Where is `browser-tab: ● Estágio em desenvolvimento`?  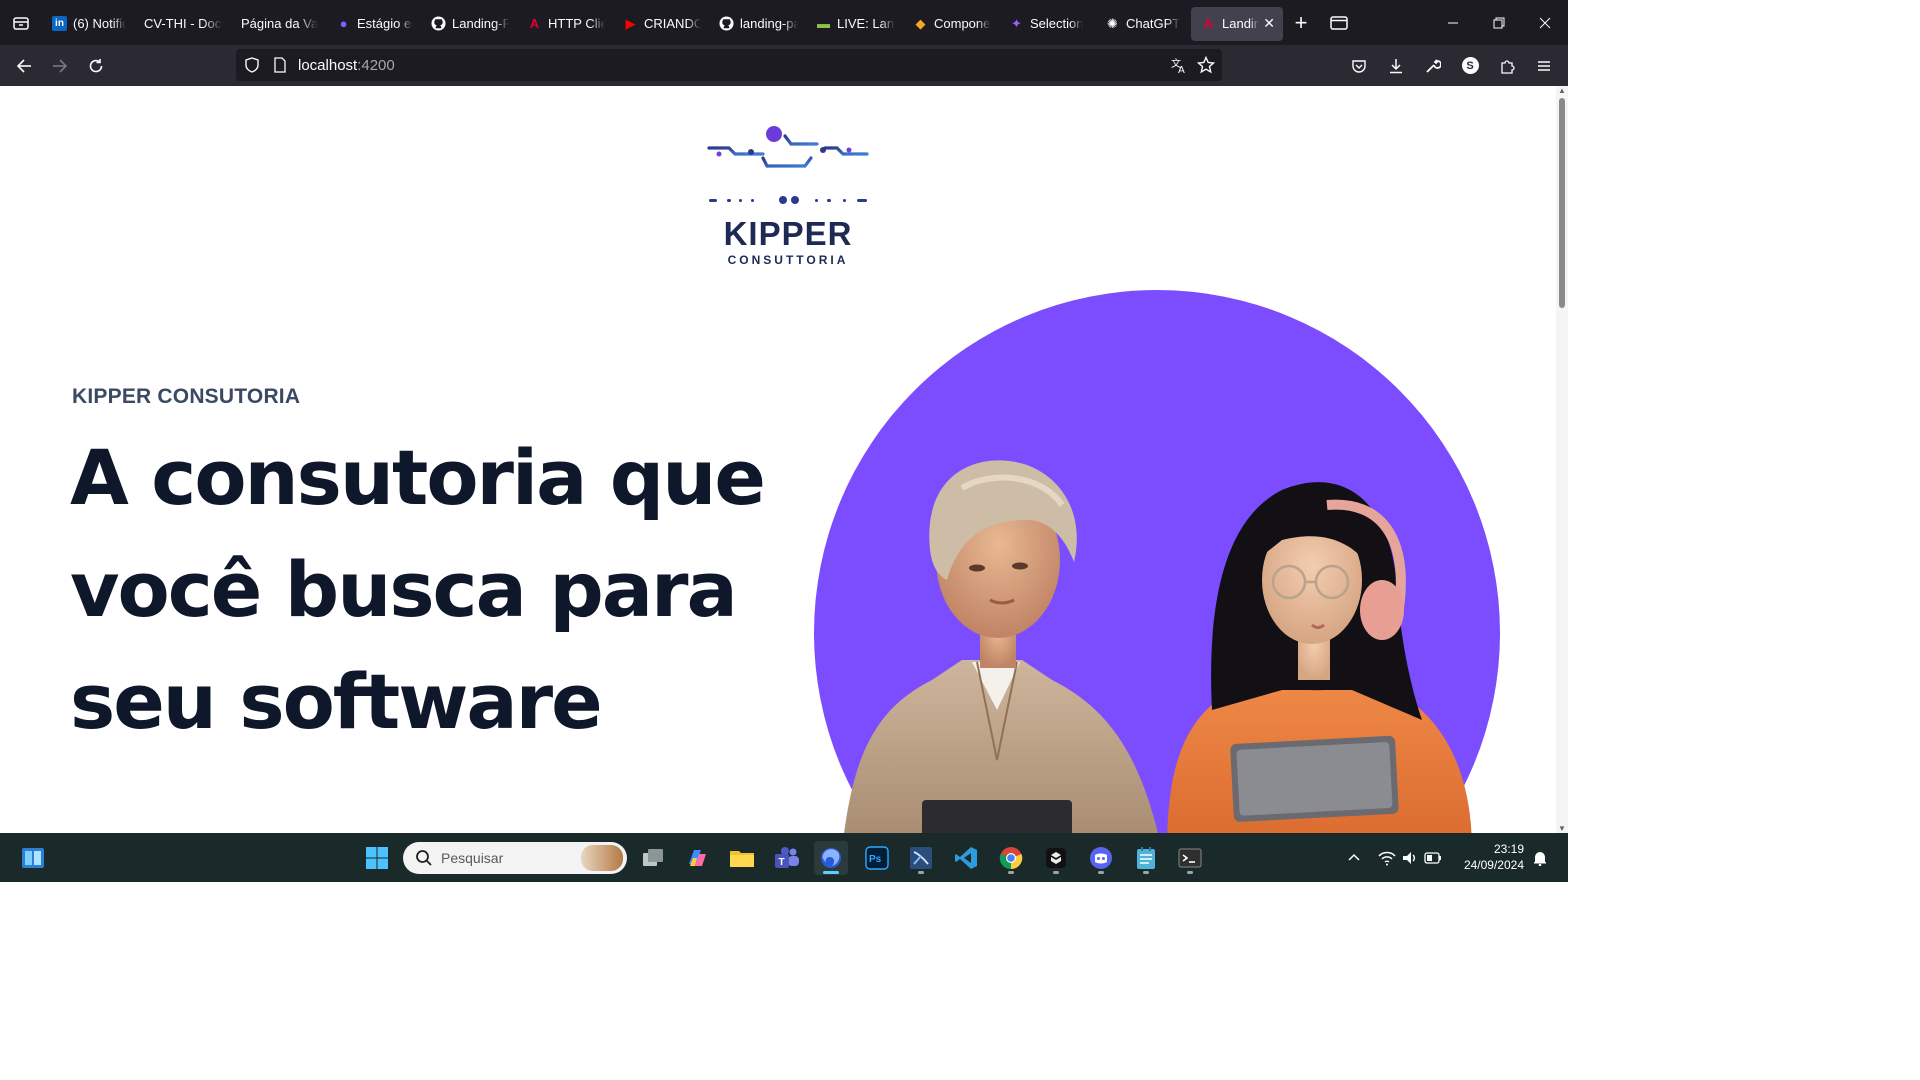 browser-tab: ● Estágio em desenvolvimento is located at coordinates (373, 24).